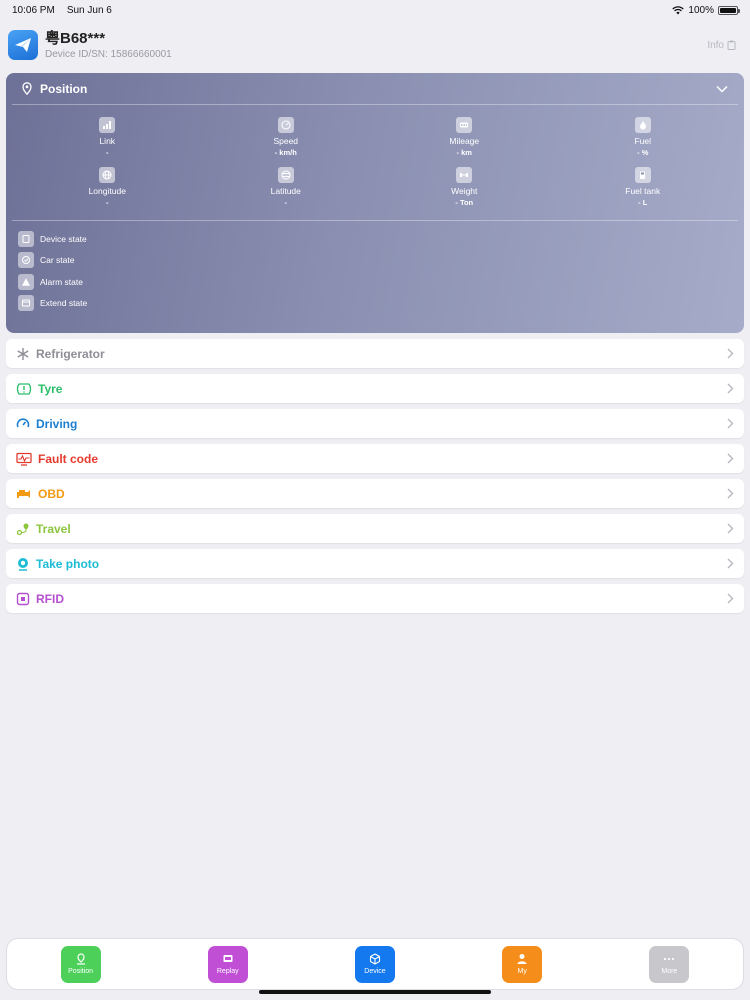 This screenshot has width=750, height=1000. Describe the element at coordinates (23, 564) in the screenshot. I see `camera-icon` at that location.